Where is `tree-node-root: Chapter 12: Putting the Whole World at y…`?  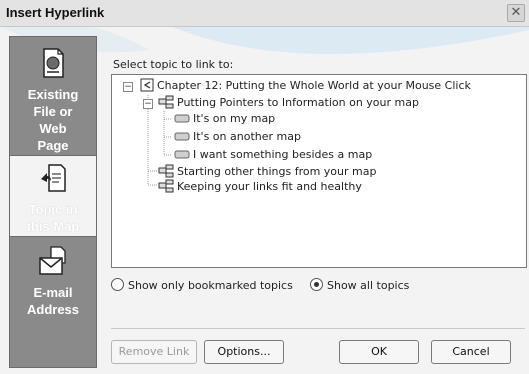 tree-node-root: Chapter 12: Putting the Whole World at y… is located at coordinates (305, 86).